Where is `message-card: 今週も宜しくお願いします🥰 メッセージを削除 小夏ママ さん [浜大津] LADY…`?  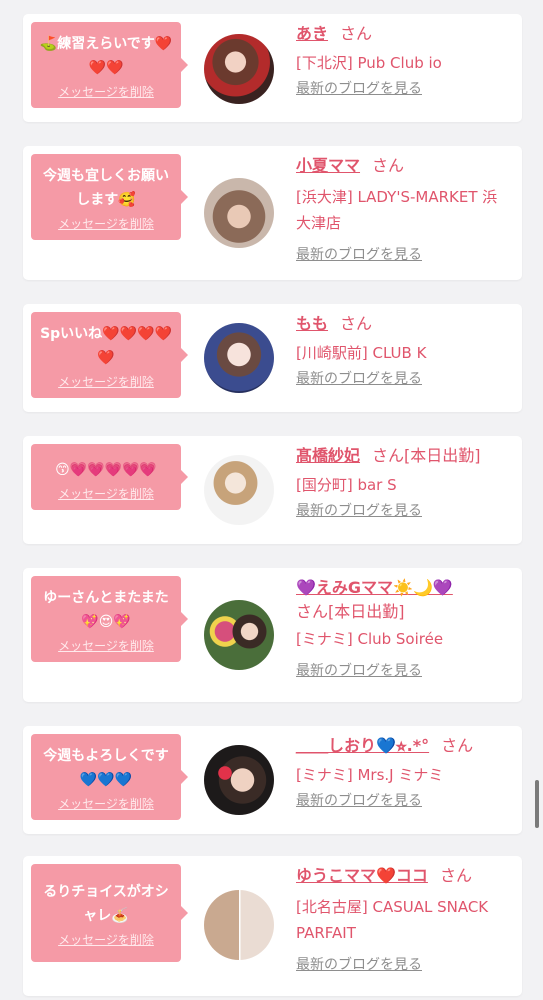 message-card: 今週も宜しくお願いします🥰 メッセージを削除 小夏ママ さん [浜大津] LADY… is located at coordinates (272, 213).